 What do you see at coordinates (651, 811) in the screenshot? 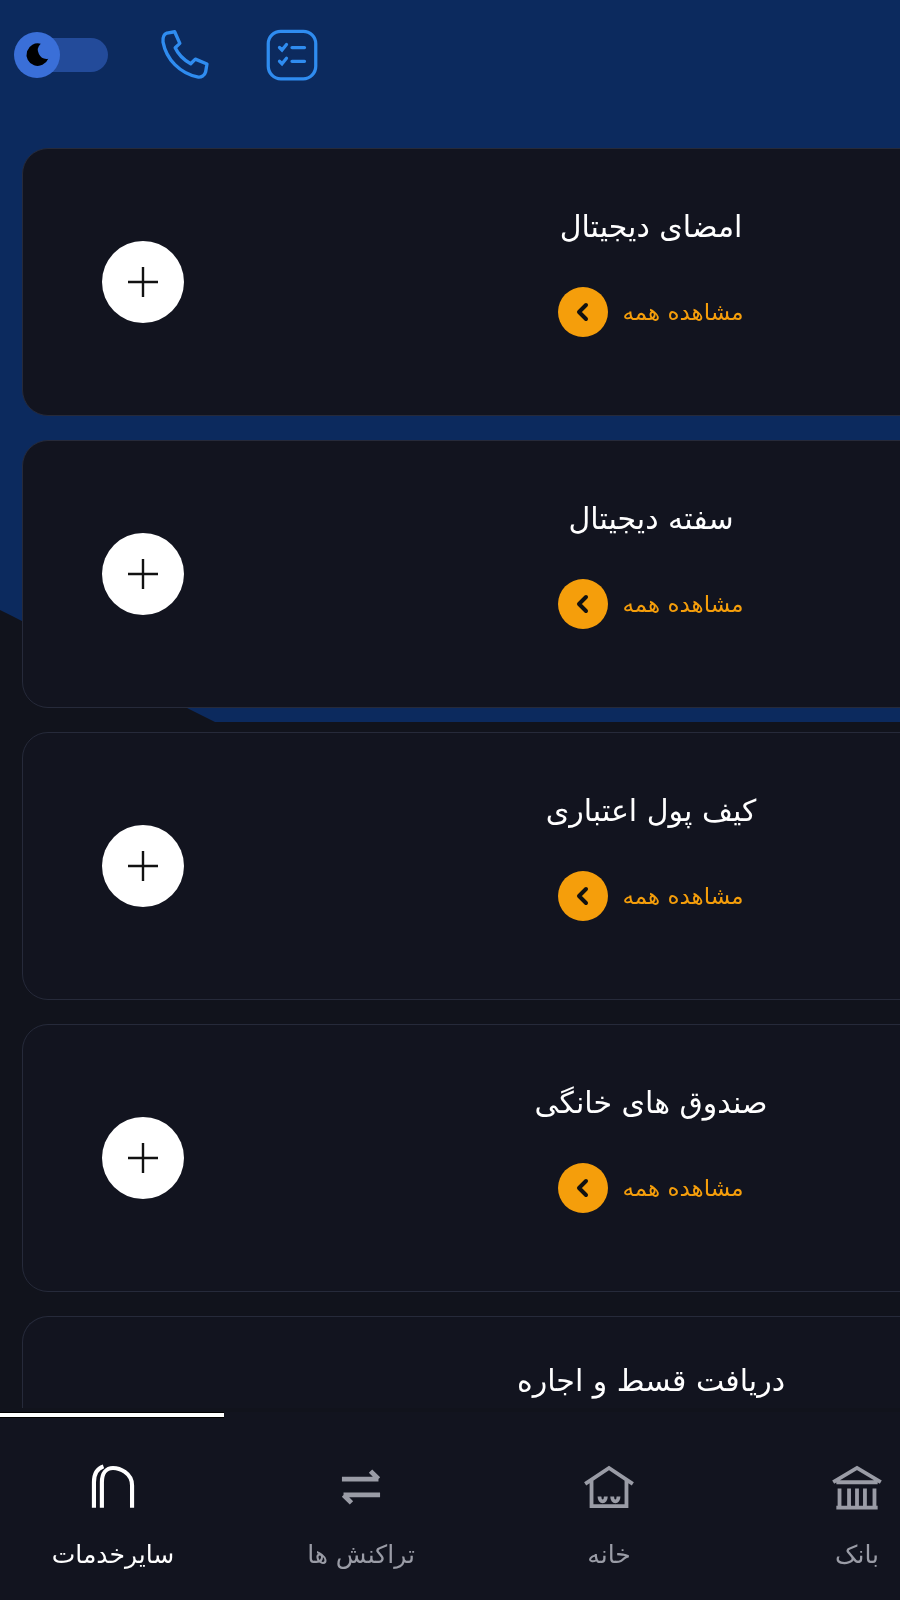
I see `card-title: کیف پول اعتباری` at bounding box center [651, 811].